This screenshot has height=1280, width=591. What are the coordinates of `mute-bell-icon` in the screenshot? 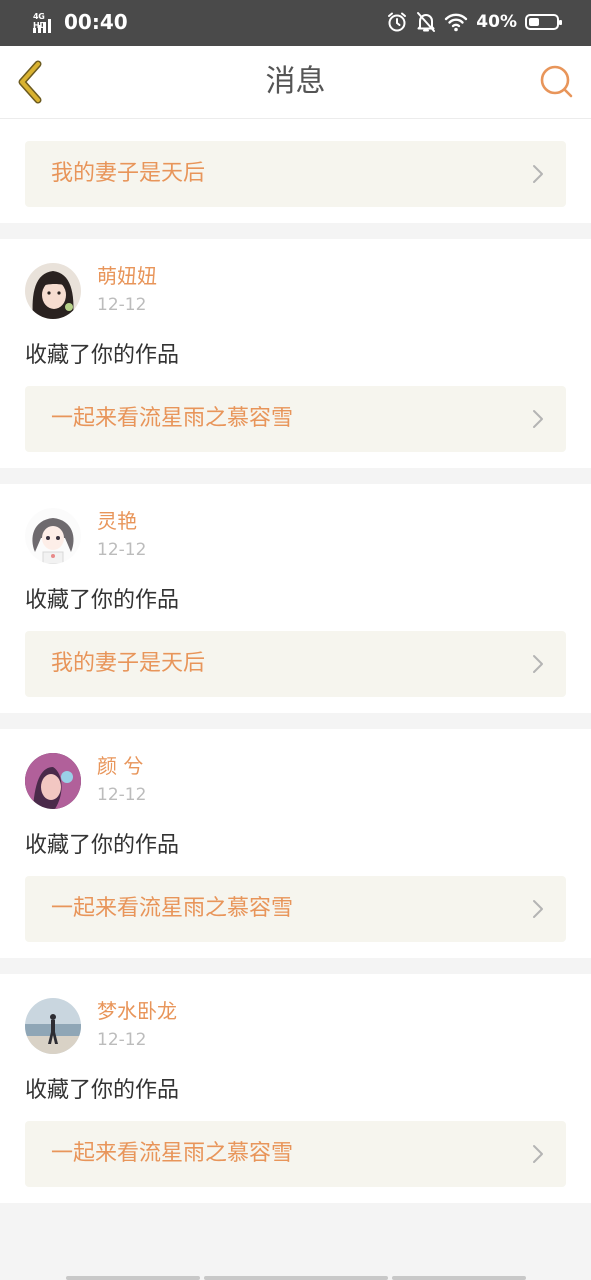 It's located at (426, 22).